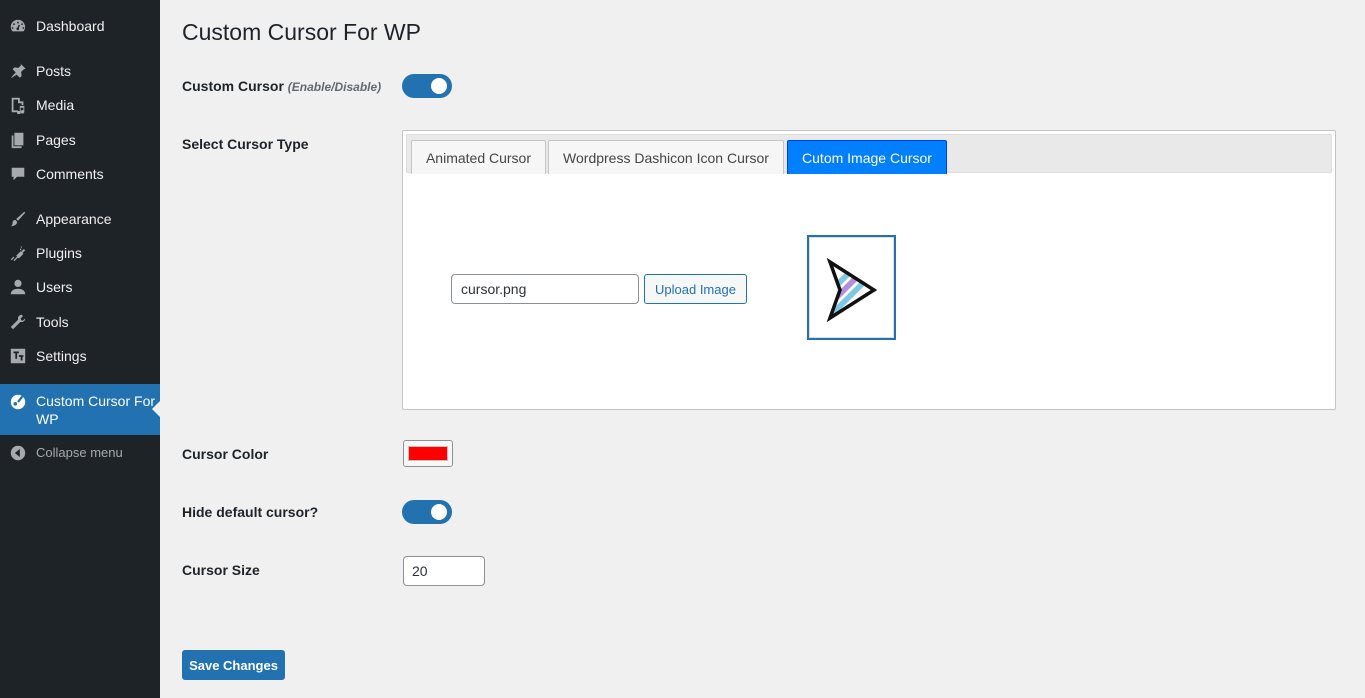 The height and width of the screenshot is (698, 1365). What do you see at coordinates (334, 87) in the screenshot?
I see `custom-cursor-hint: (Enable/Disable)` at bounding box center [334, 87].